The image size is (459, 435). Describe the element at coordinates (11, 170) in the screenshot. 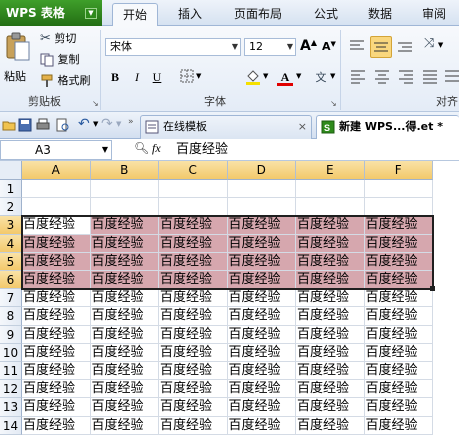

I see `select-all-corner` at that location.